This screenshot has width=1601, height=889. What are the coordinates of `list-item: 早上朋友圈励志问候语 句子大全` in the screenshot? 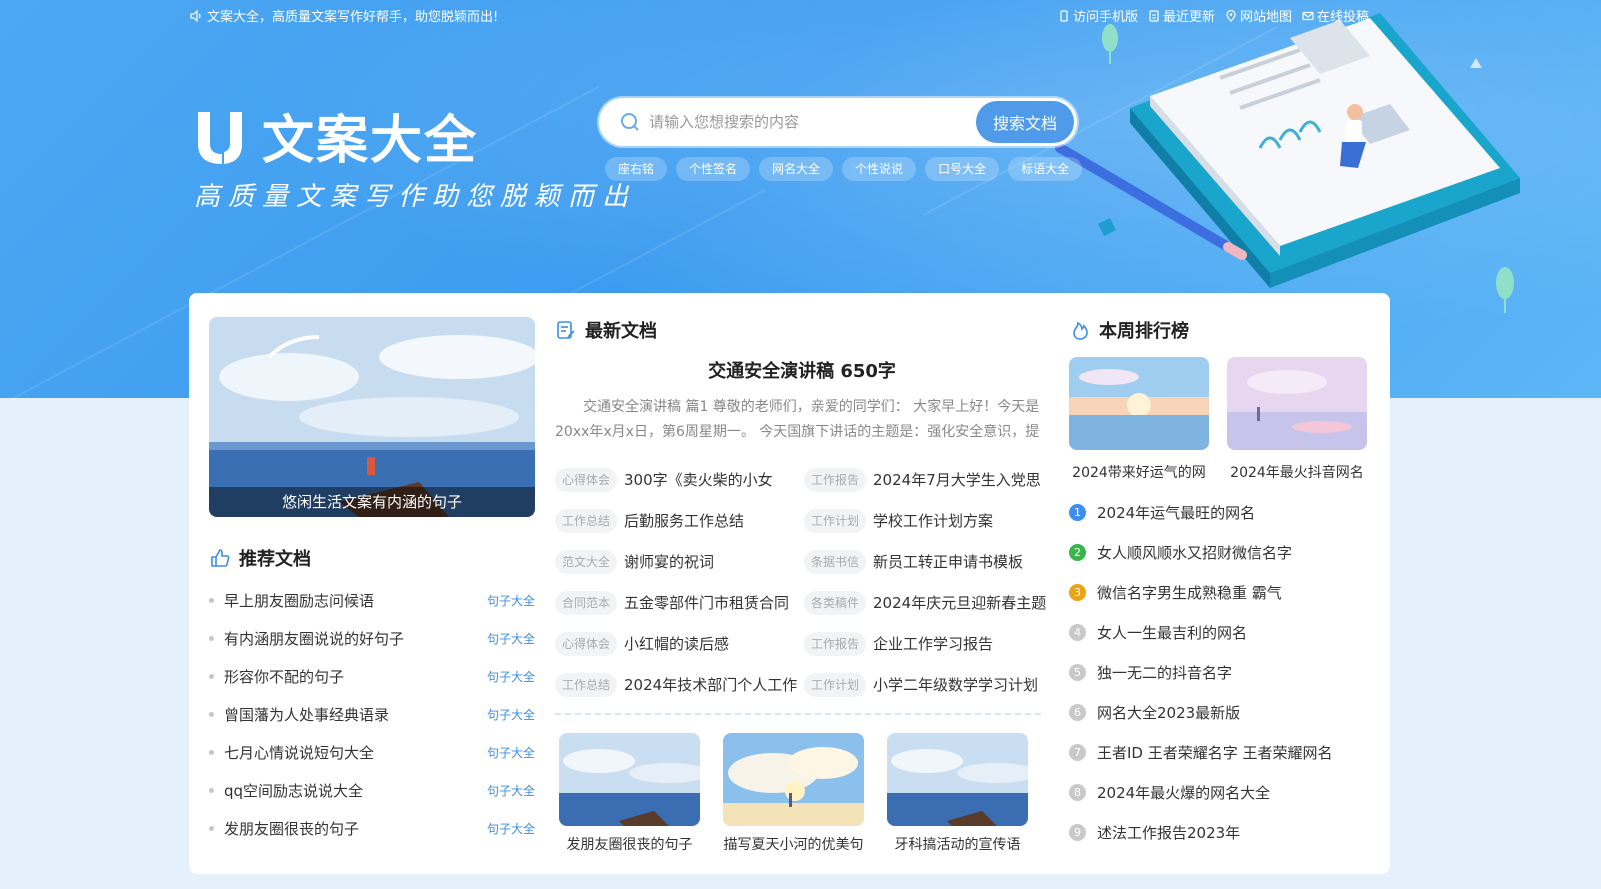 It's located at (372, 600).